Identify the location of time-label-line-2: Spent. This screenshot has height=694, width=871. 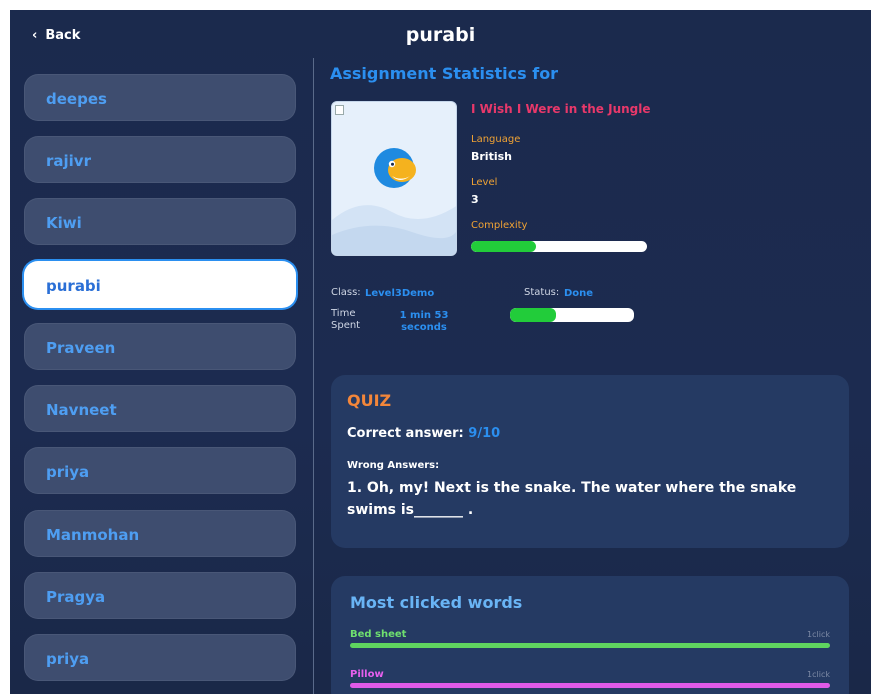
(346, 325).